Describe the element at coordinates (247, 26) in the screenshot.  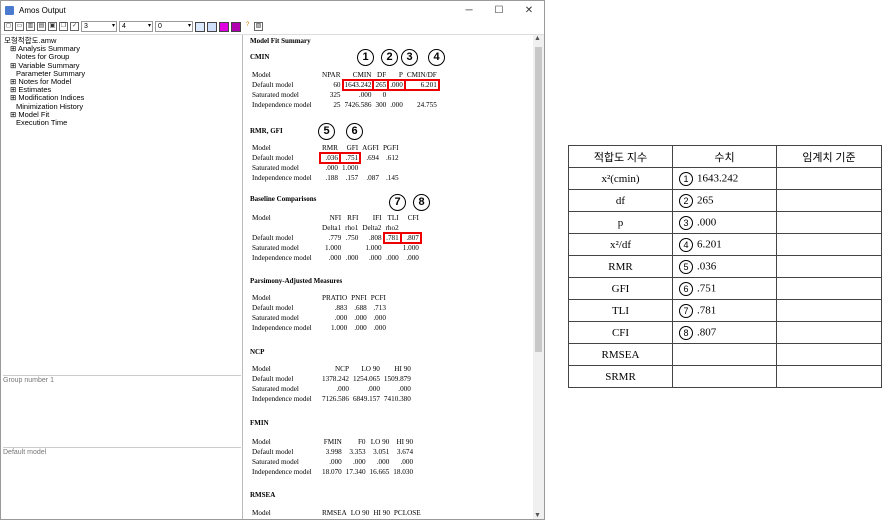
I see `help-icon: ?` at that location.